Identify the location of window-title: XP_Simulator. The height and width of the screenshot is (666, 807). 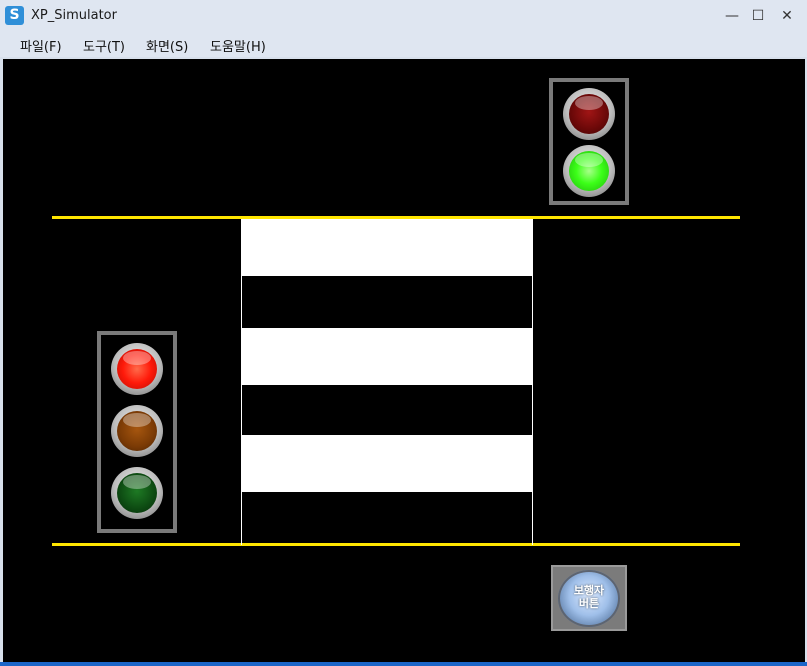
(74, 15).